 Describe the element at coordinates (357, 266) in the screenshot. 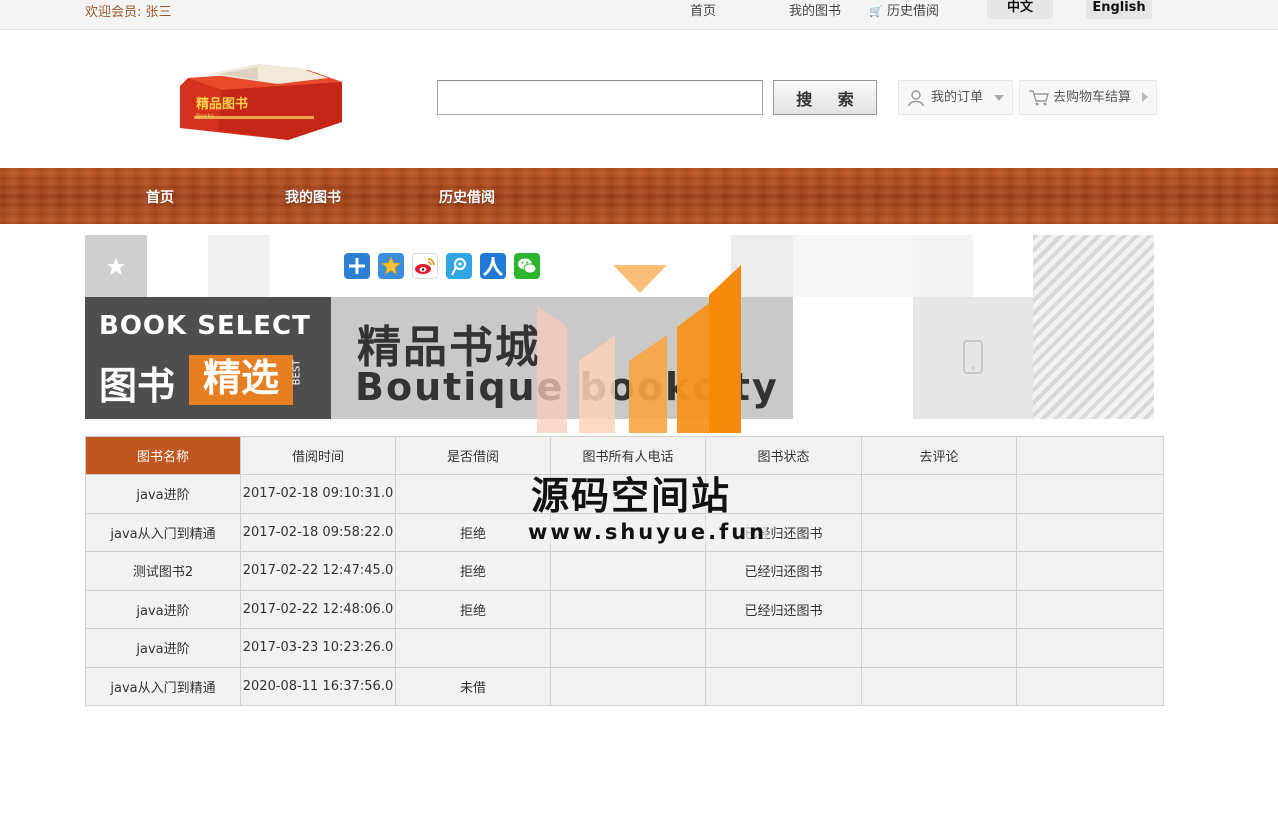

I see `plus-icon` at that location.